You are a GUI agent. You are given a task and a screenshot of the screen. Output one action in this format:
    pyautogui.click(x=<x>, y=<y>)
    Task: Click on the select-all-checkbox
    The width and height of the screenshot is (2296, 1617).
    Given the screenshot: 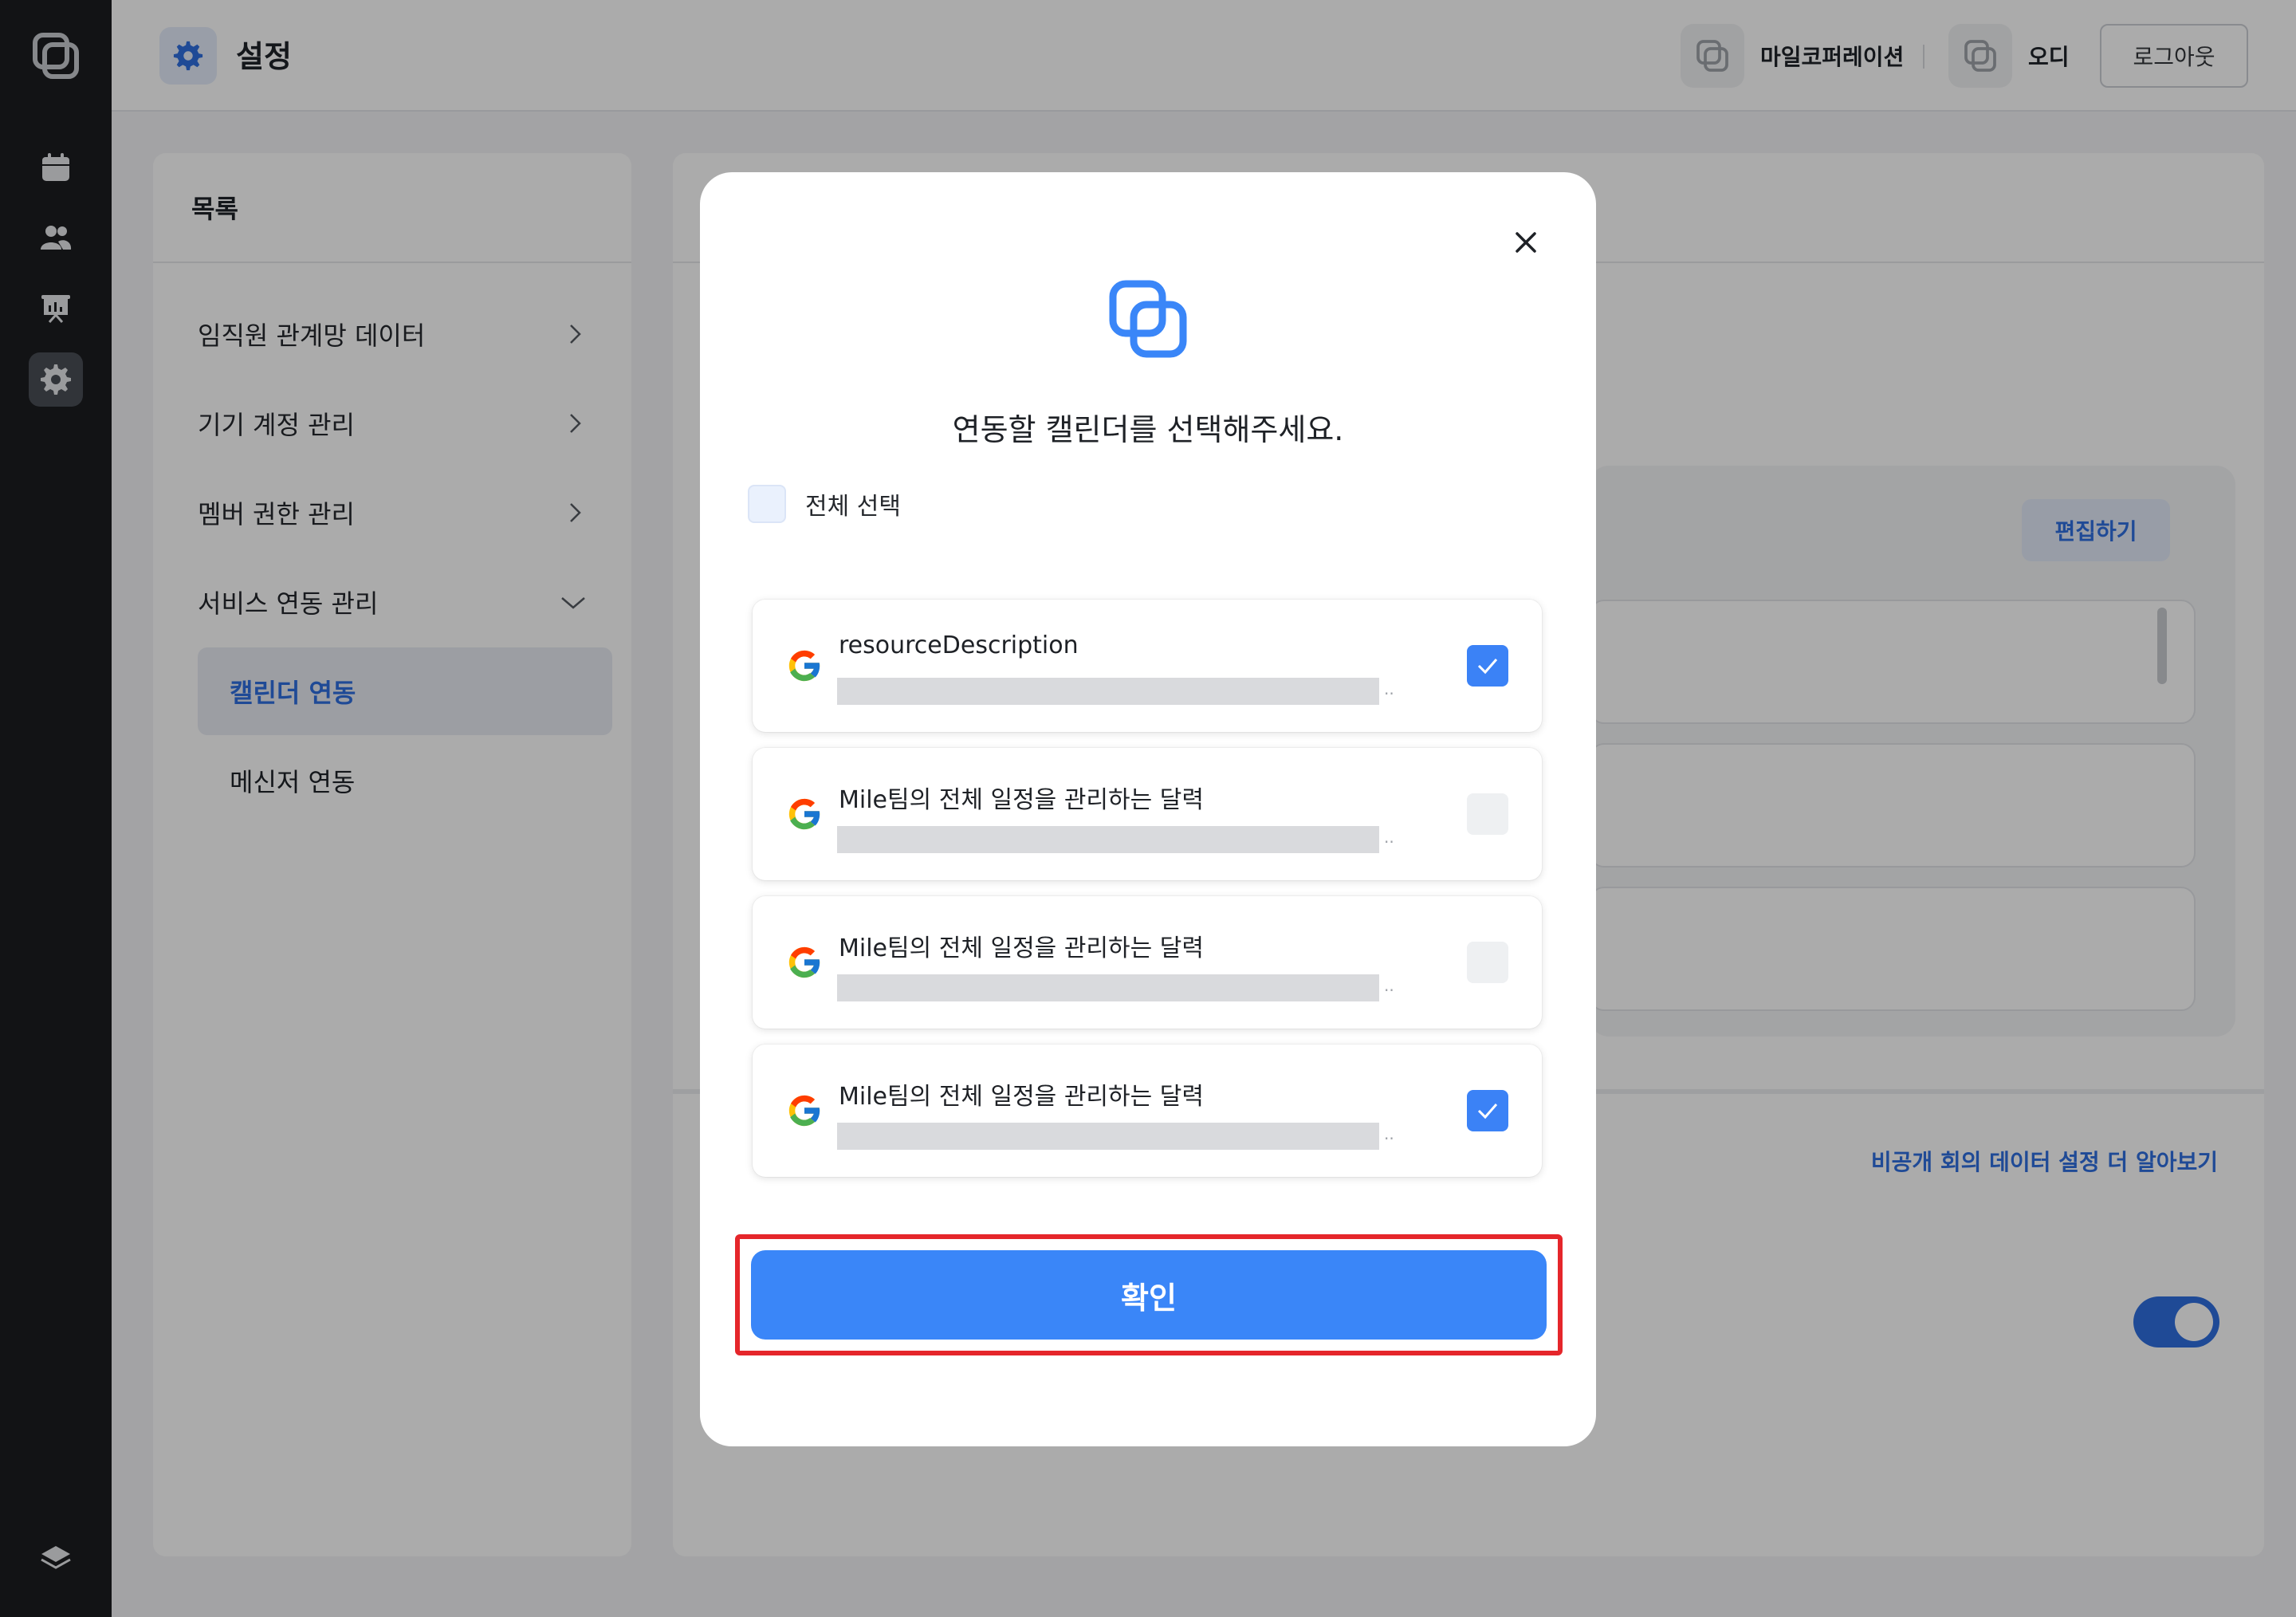 What is the action you would take?
    pyautogui.click(x=767, y=504)
    